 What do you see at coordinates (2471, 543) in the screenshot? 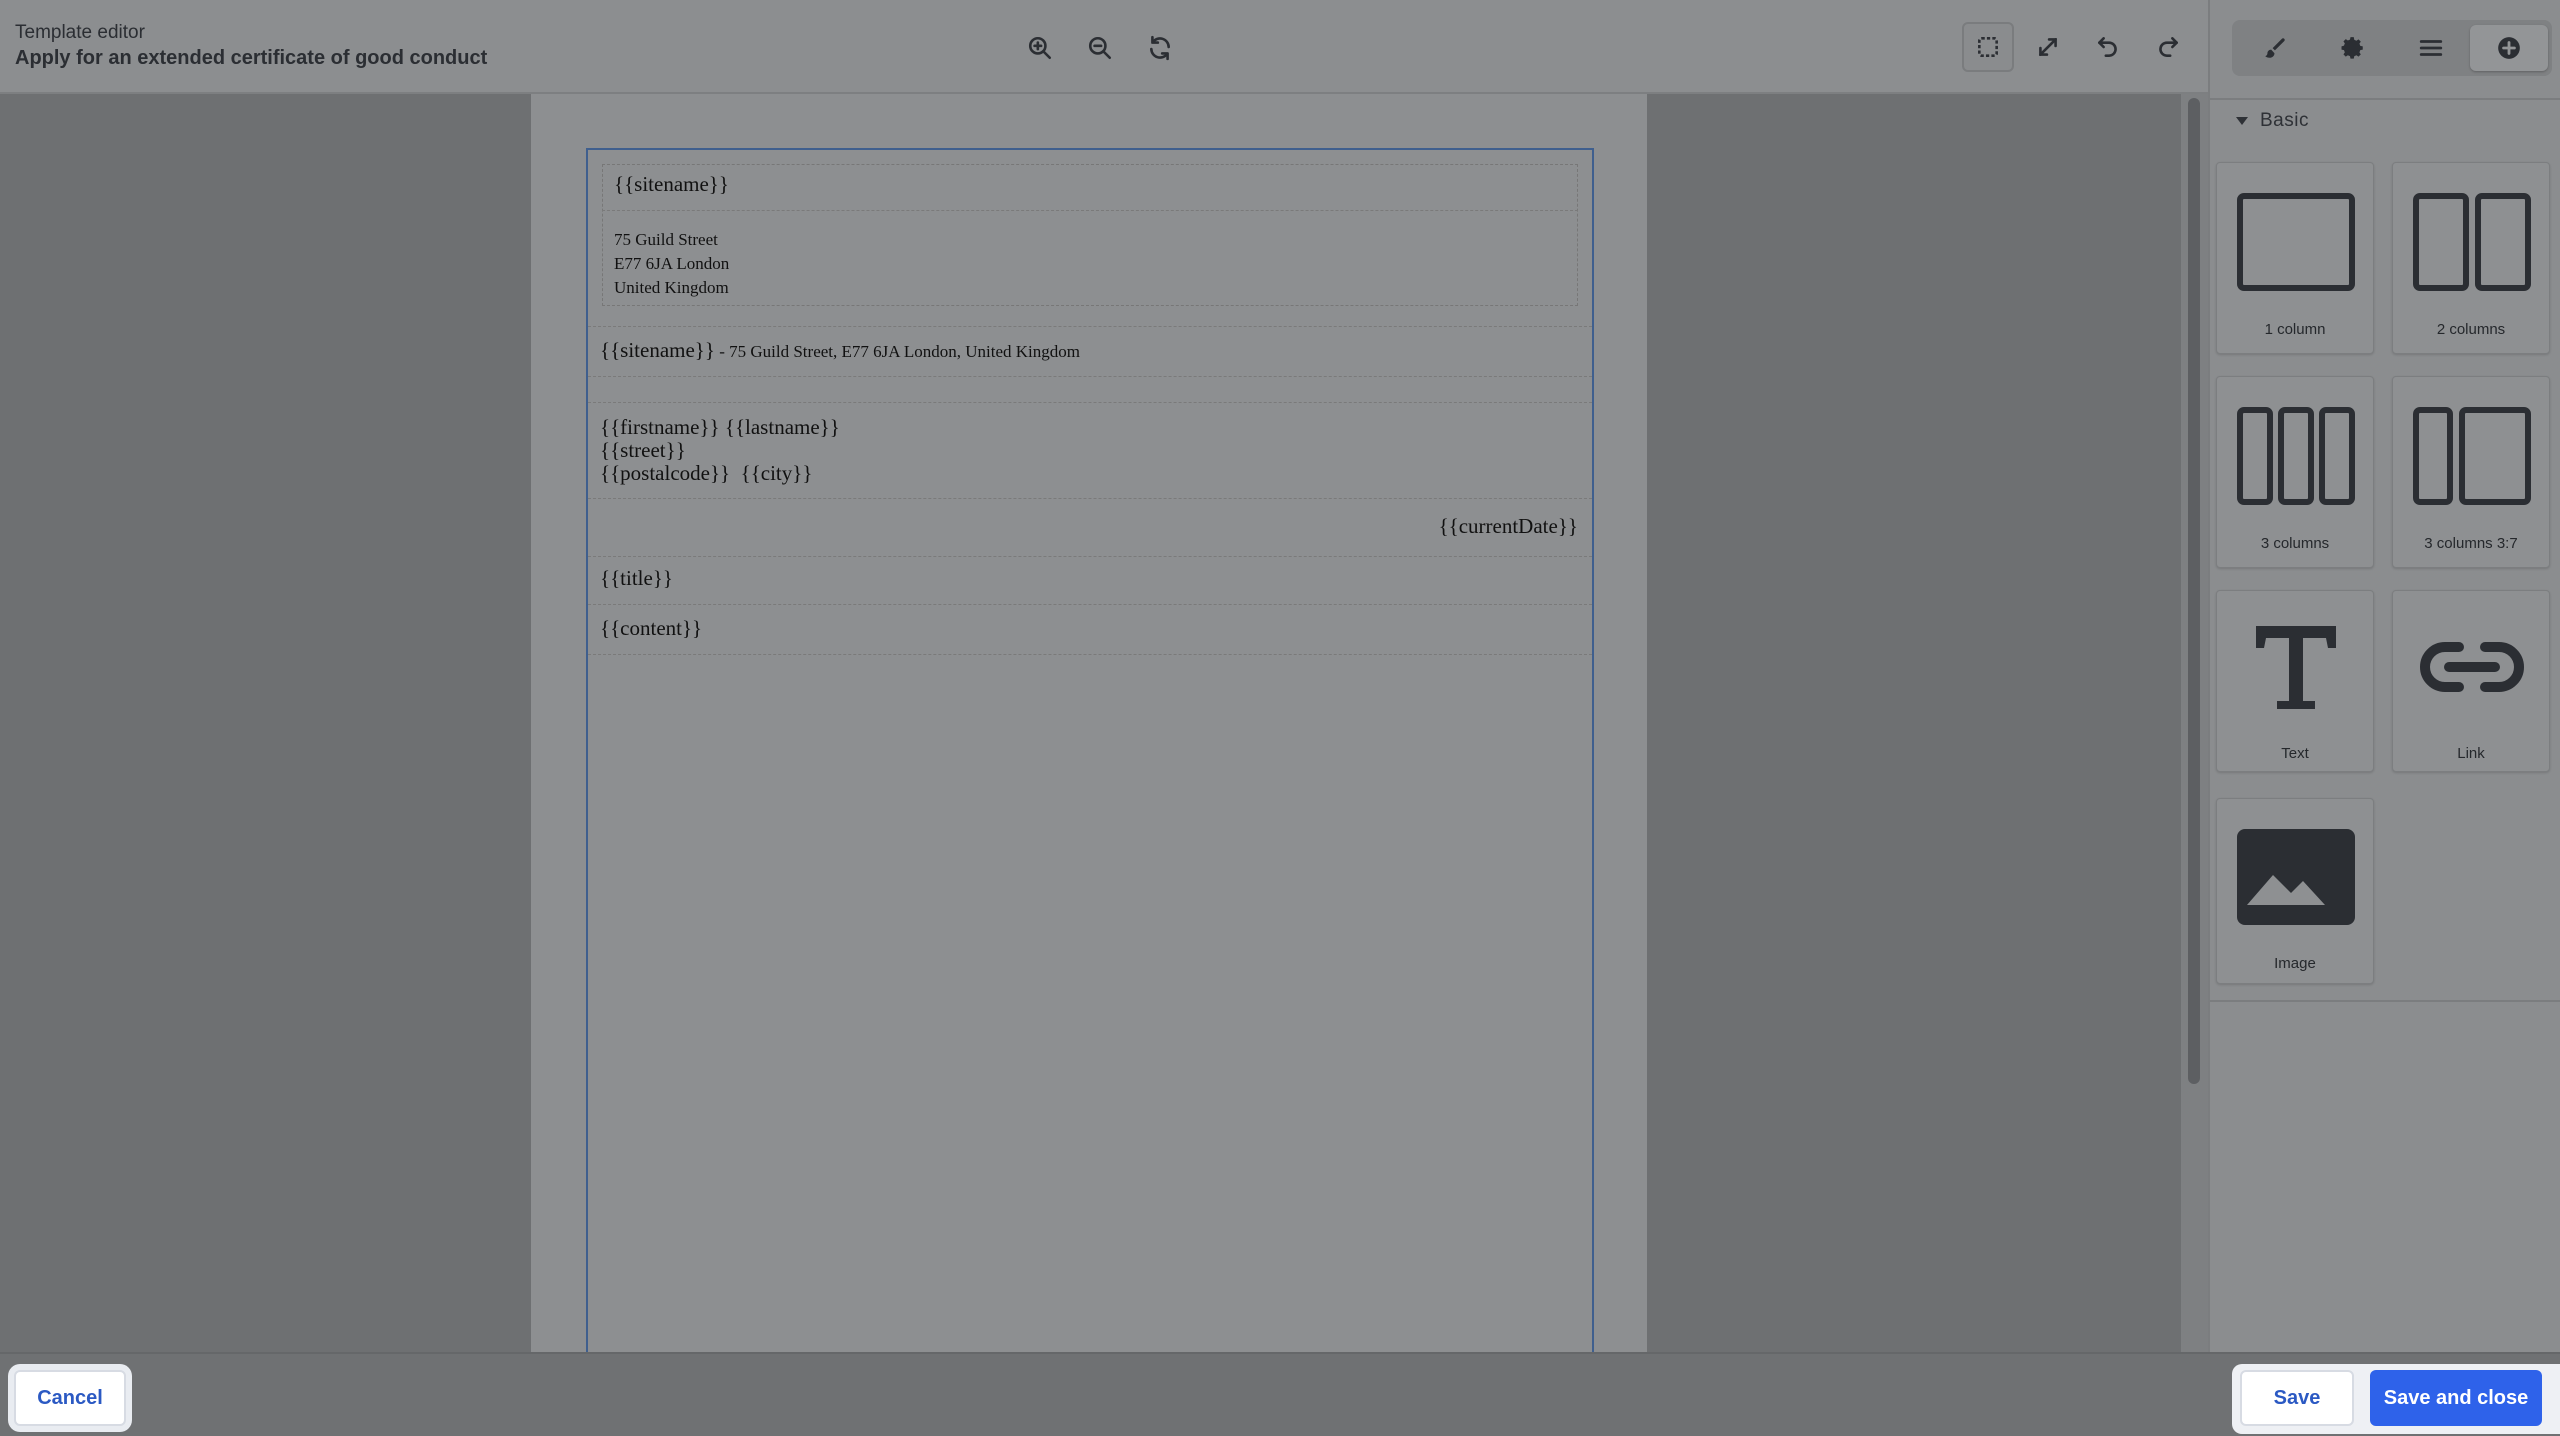
I see `block-label: 3 columns 3:7` at bounding box center [2471, 543].